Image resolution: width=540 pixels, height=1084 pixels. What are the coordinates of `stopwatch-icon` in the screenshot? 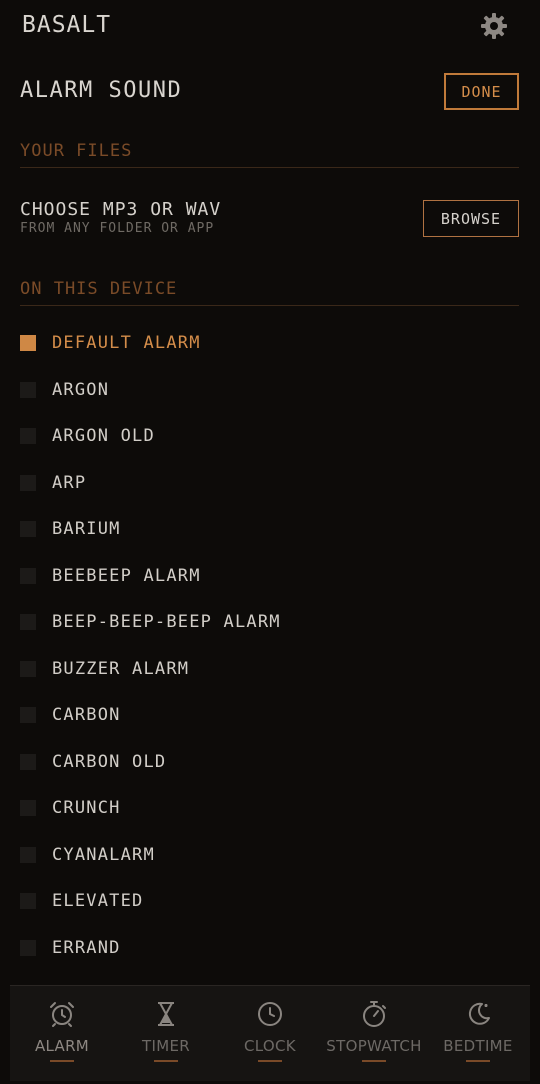 It's located at (374, 1014).